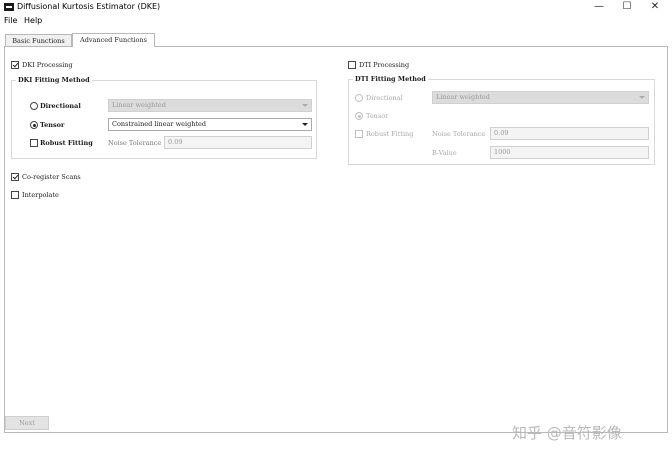 This screenshot has width=672, height=458. I want to click on window-title: Diffusional Kurtosis Estimator (DKE), so click(89, 6).